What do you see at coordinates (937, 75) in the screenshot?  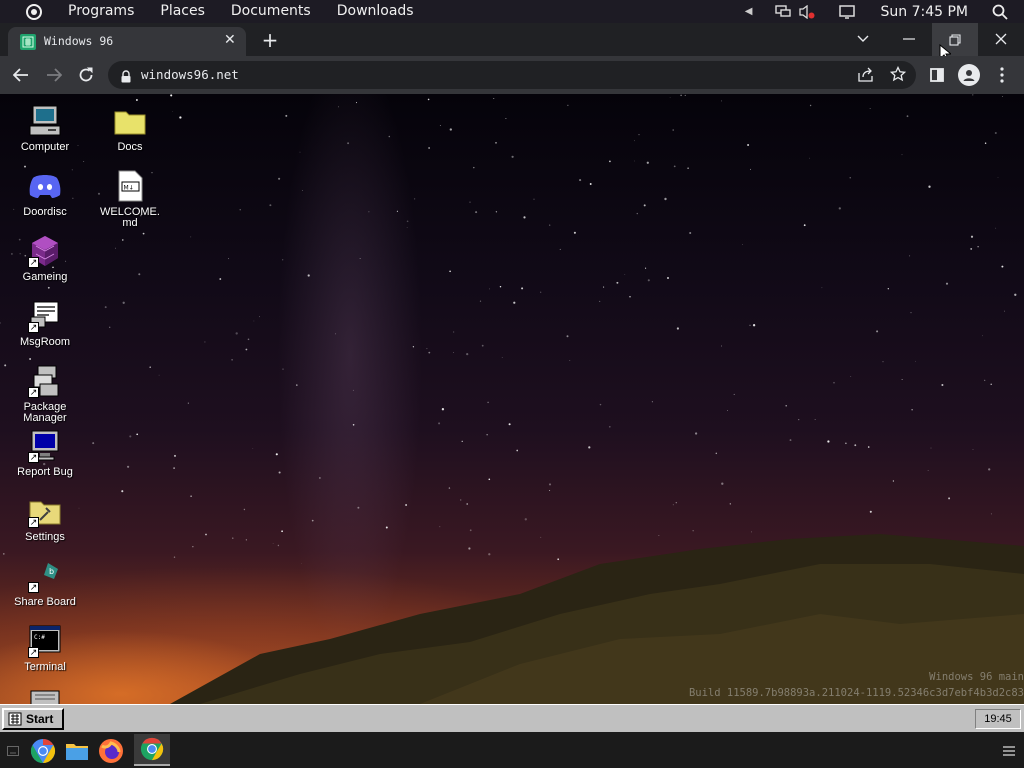 I see `side-panel-icon` at bounding box center [937, 75].